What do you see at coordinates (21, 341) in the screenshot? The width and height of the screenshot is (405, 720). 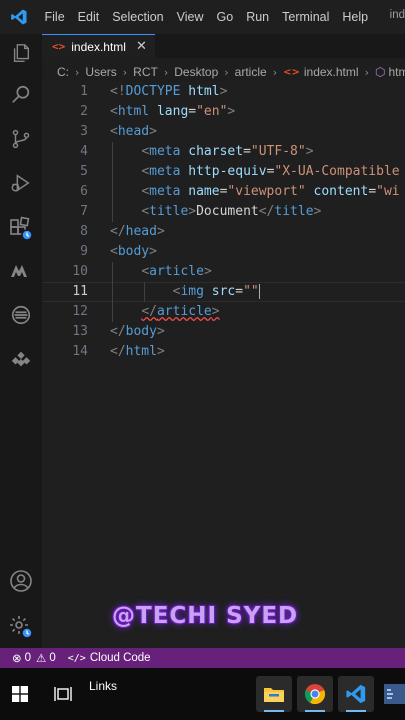 I see `activity-bar` at bounding box center [21, 341].